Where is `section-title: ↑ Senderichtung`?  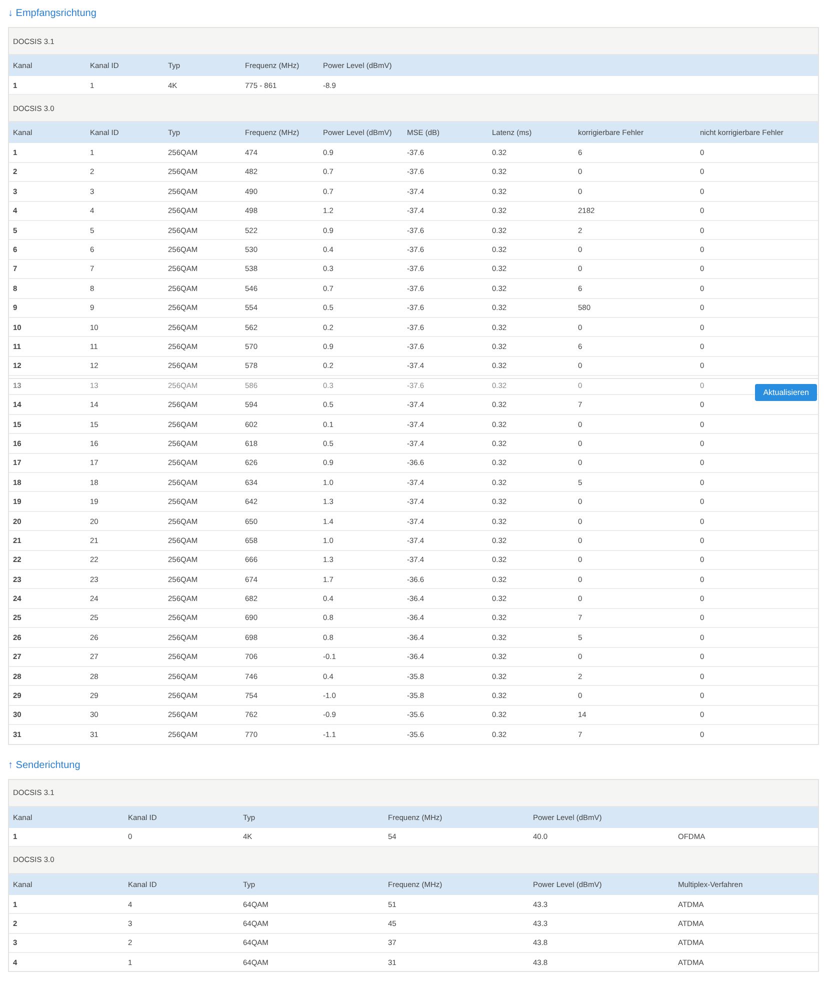 section-title: ↑ Senderichtung is located at coordinates (45, 765).